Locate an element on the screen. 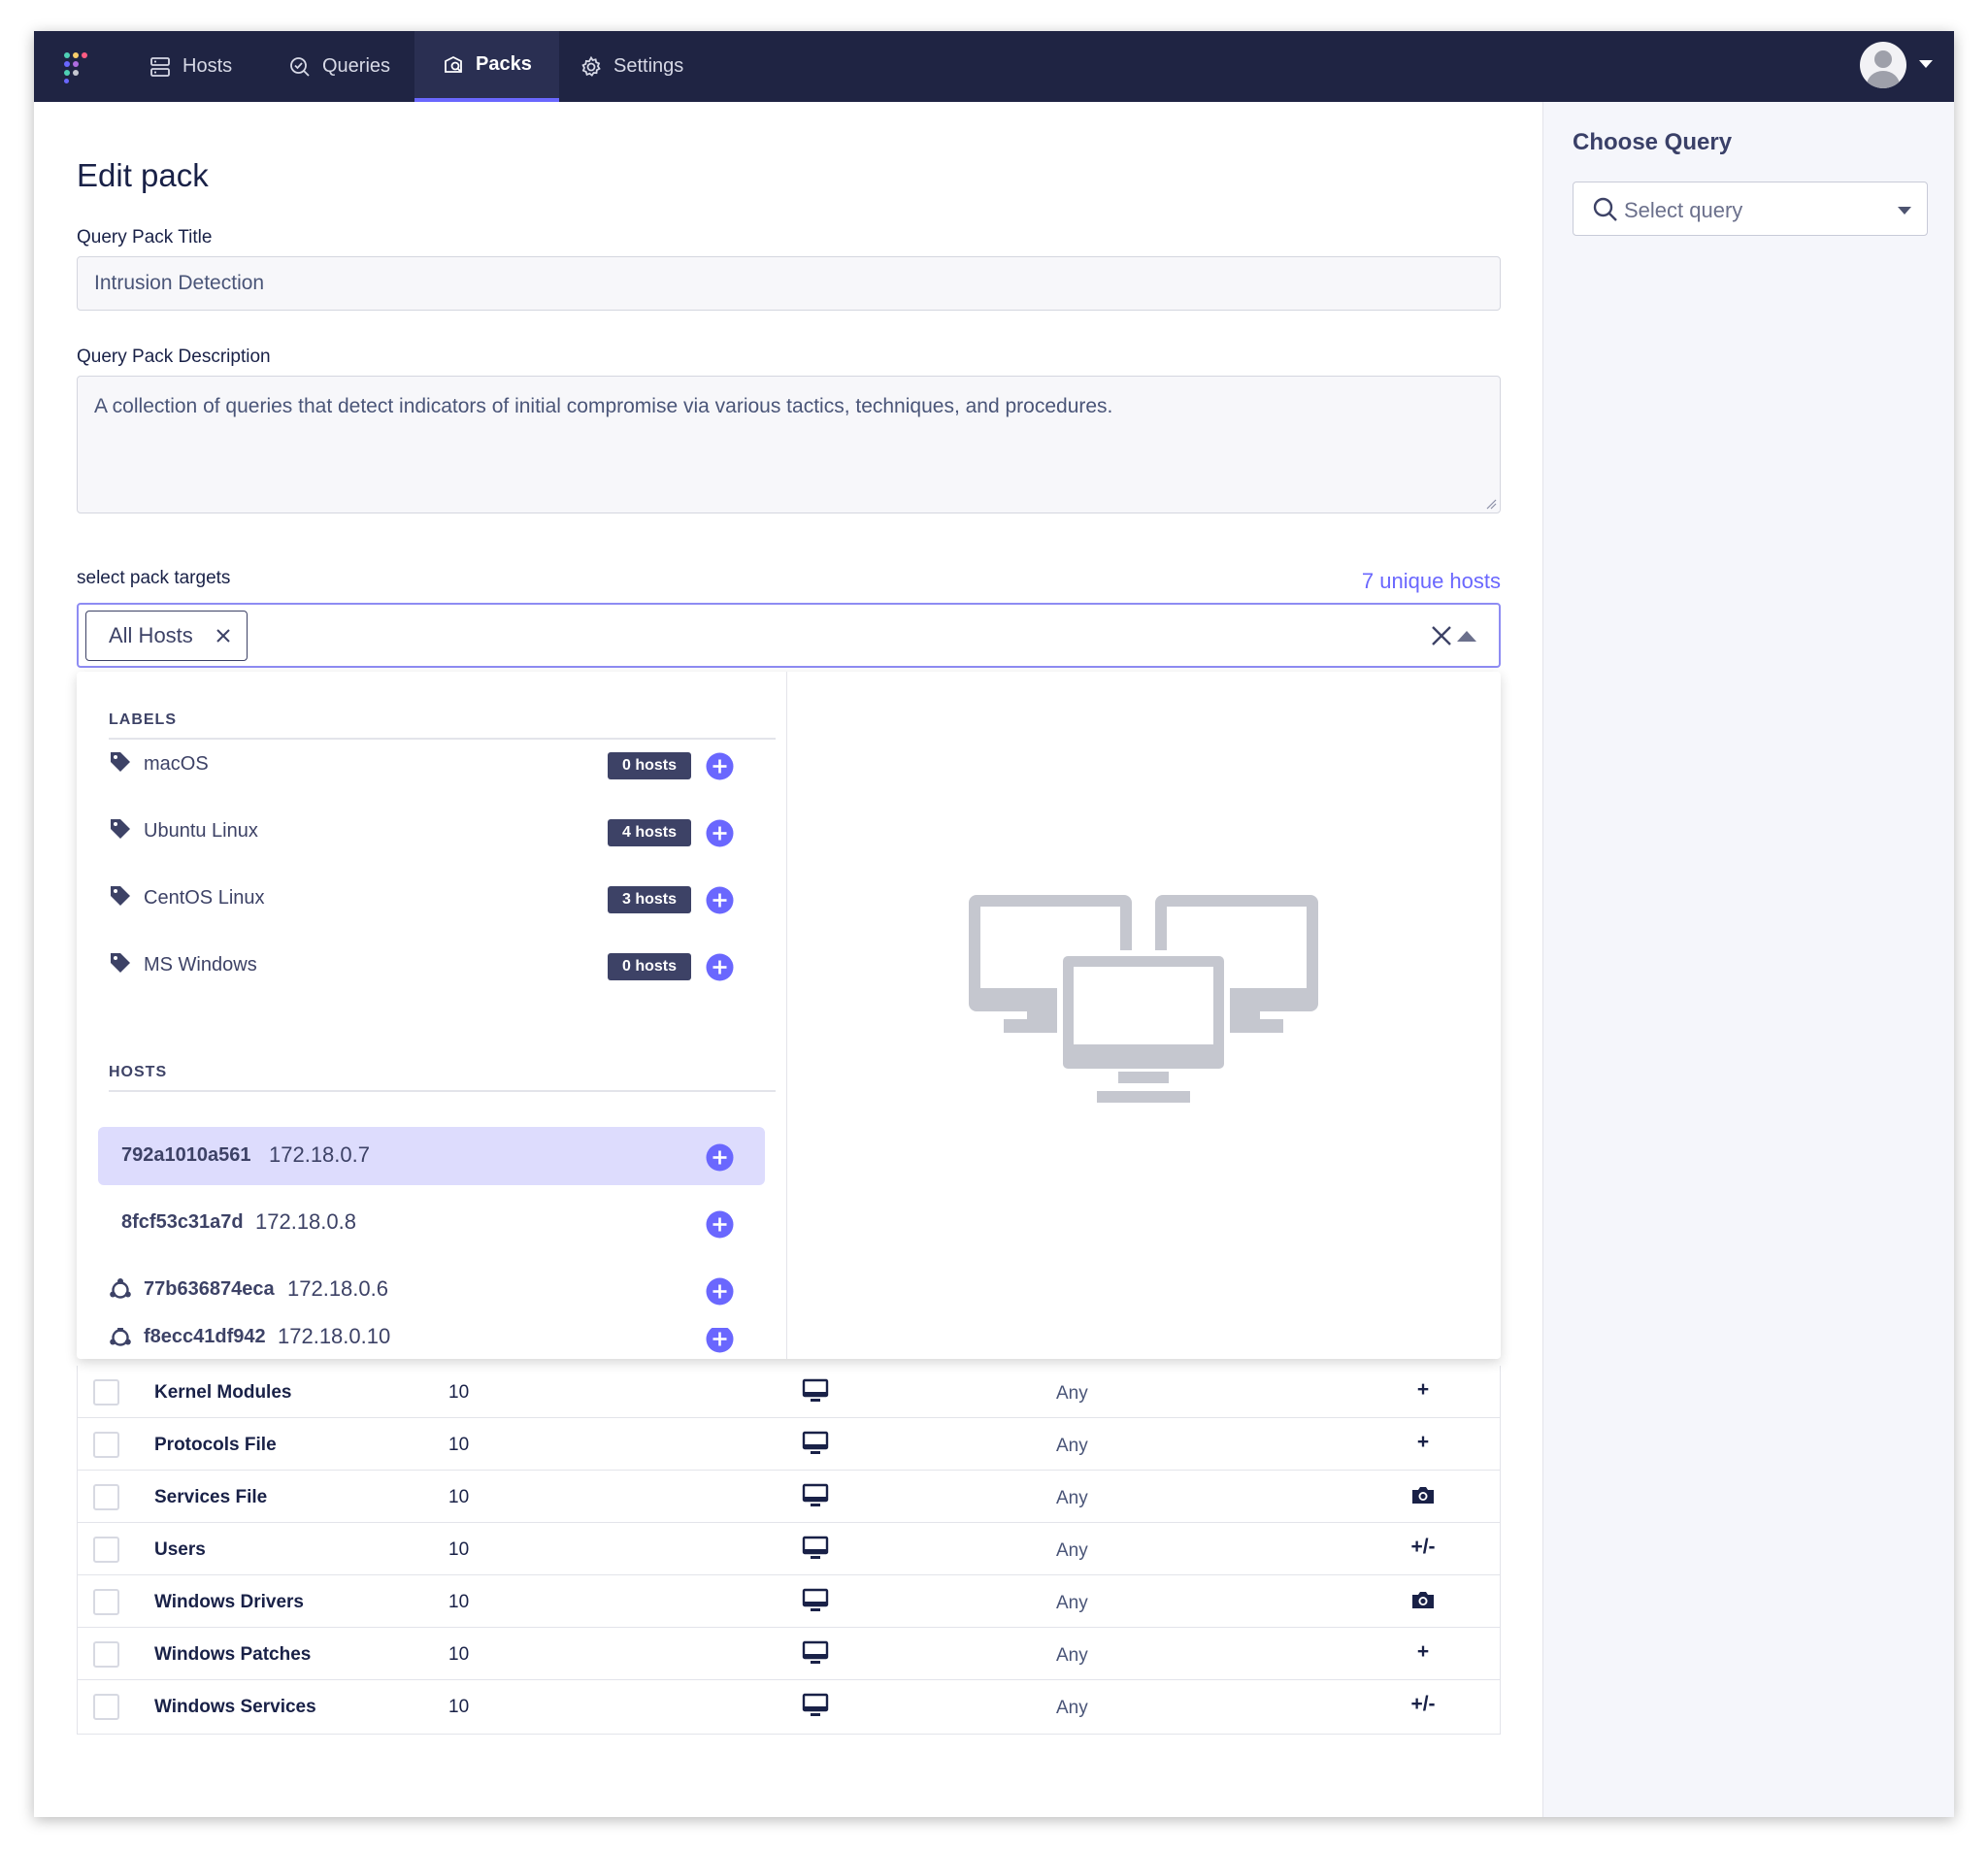 This screenshot has width=1988, height=1852. pack-description-label: Query Pack Description is located at coordinates (174, 357).